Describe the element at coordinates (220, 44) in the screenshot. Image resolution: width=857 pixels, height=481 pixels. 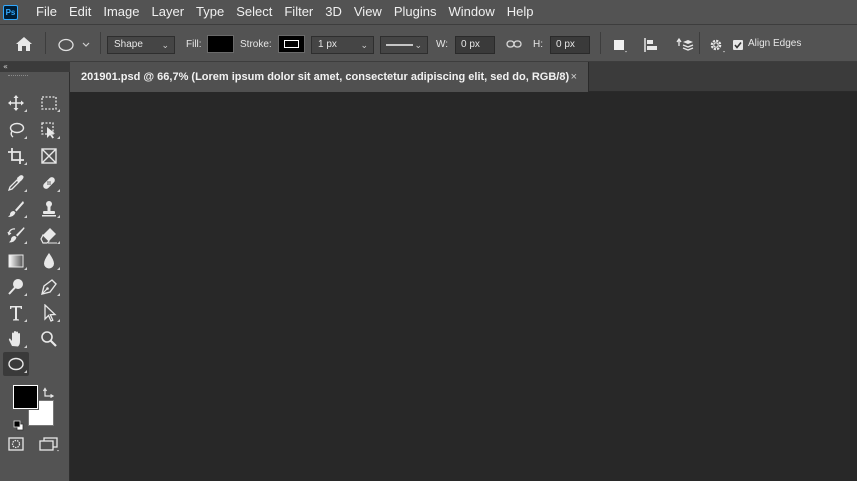
I see `fill-swatch` at that location.